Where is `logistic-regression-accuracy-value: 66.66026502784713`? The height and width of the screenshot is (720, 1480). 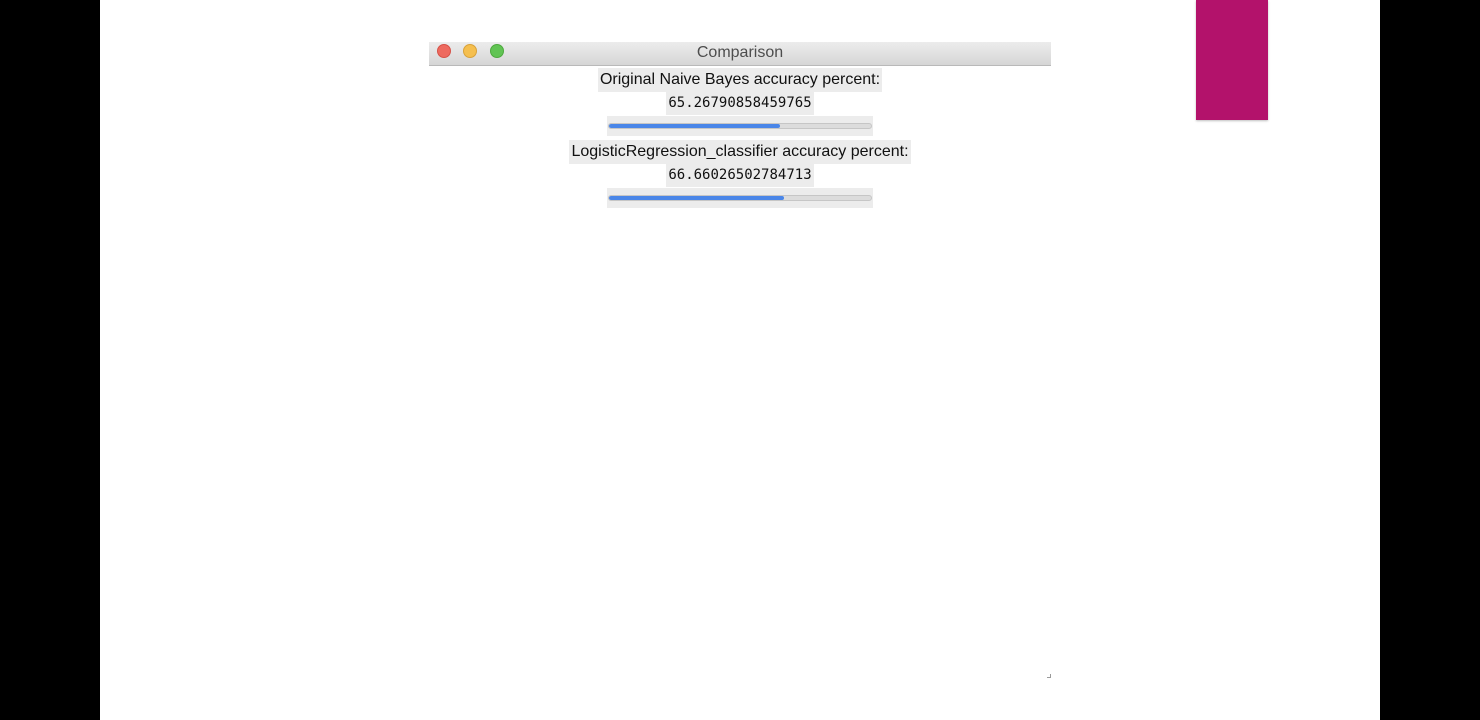 logistic-regression-accuracy-value: 66.66026502784713 is located at coordinates (740, 175).